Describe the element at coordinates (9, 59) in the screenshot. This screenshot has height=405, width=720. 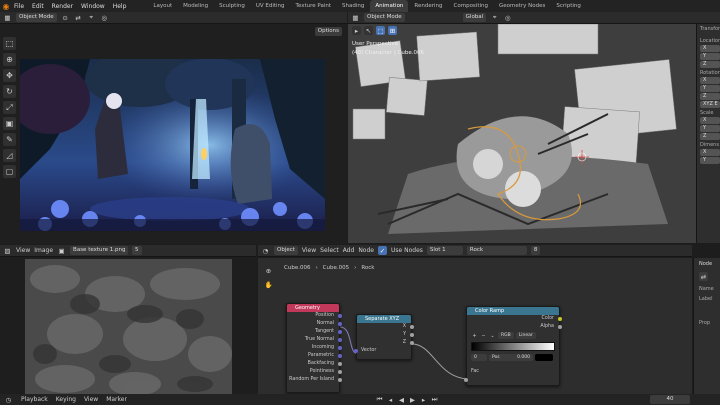
I see `cursor-tool-icon: ⊕` at that location.